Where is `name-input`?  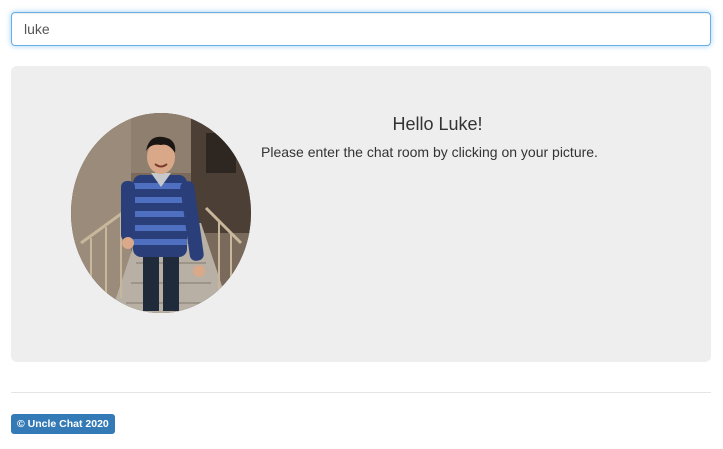
name-input is located at coordinates (361, 29).